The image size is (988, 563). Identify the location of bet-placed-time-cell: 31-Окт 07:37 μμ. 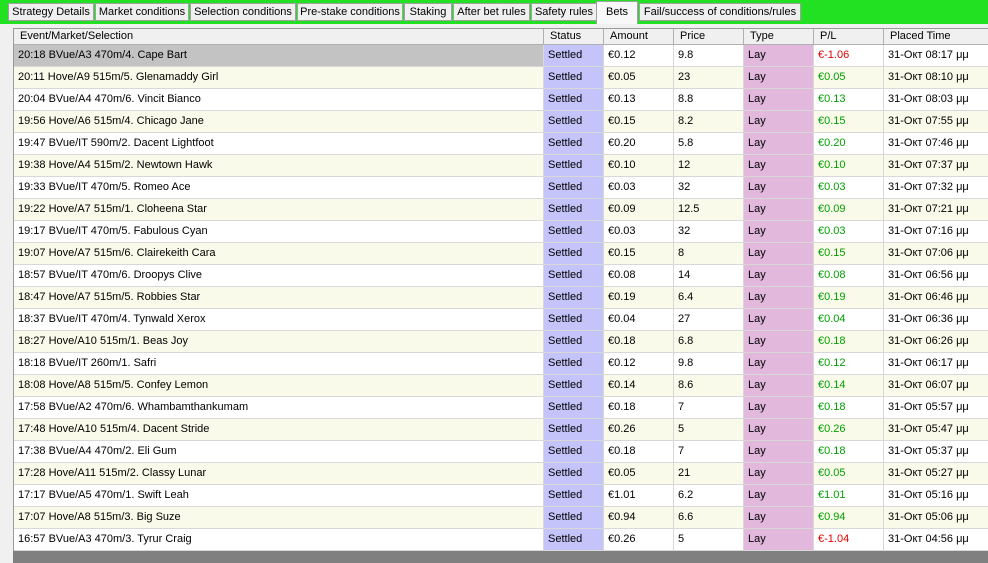
(936, 166).